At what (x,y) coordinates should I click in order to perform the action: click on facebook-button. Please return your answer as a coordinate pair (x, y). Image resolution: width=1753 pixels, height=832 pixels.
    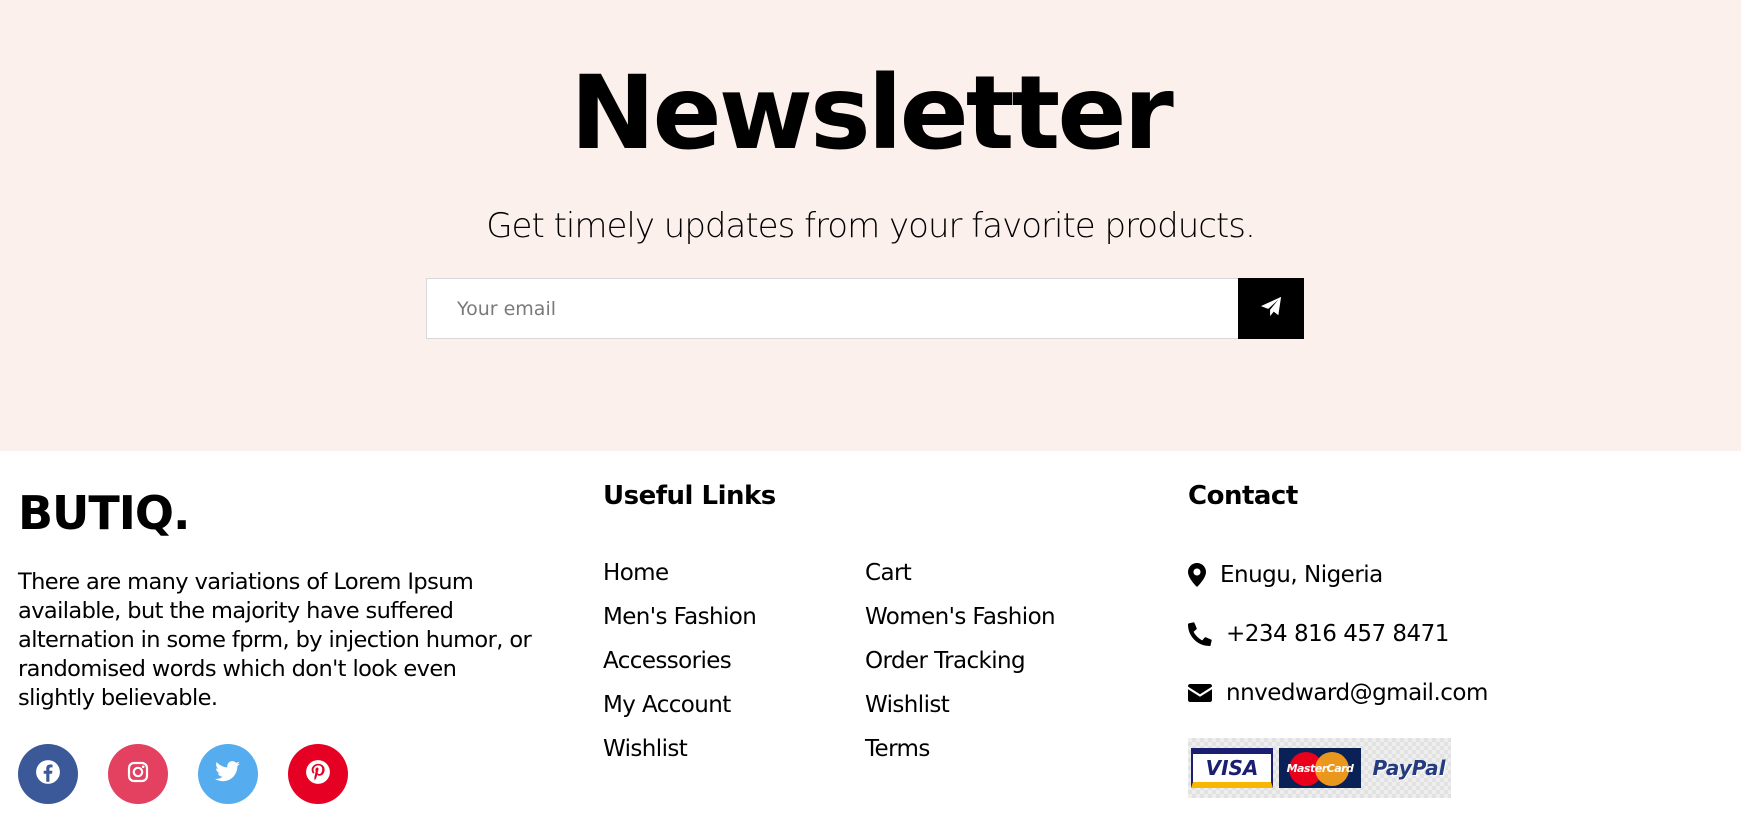
    Looking at the image, I should click on (48, 774).